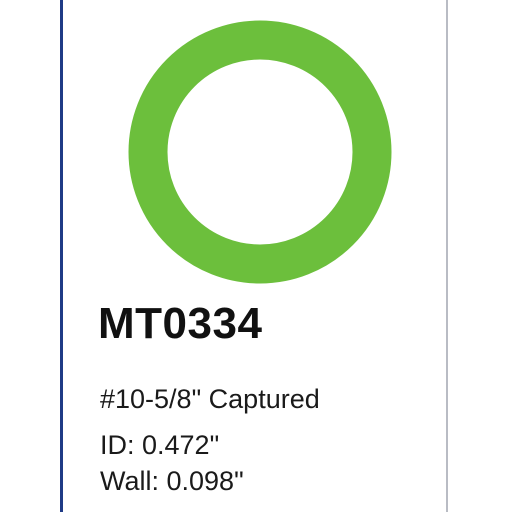  I want to click on part-number-title: MT0334, so click(180, 323).